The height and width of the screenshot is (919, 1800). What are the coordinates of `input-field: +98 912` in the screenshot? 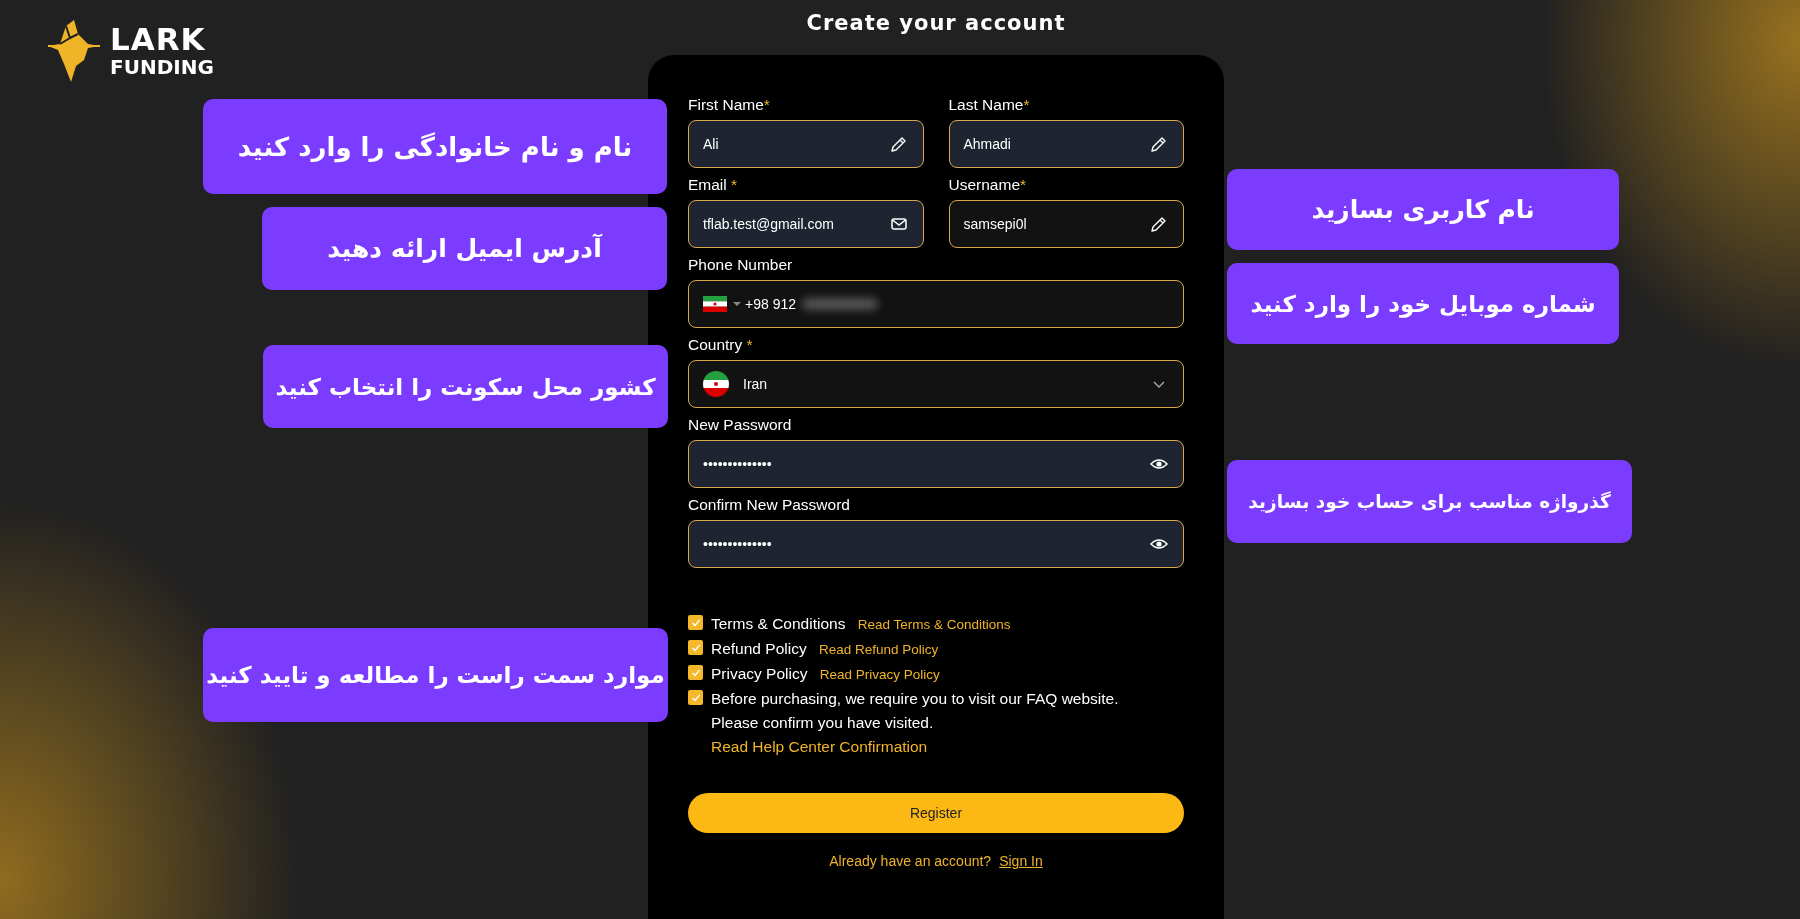 It's located at (936, 304).